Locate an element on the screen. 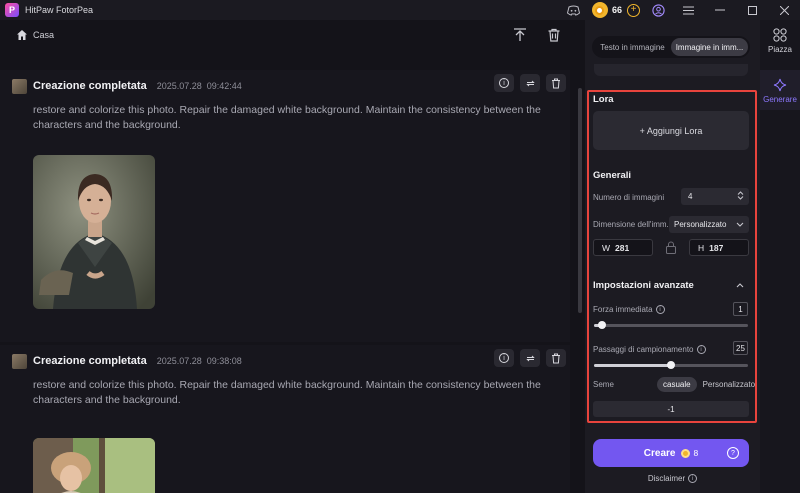  user-account-icon is located at coordinates (658, 10).